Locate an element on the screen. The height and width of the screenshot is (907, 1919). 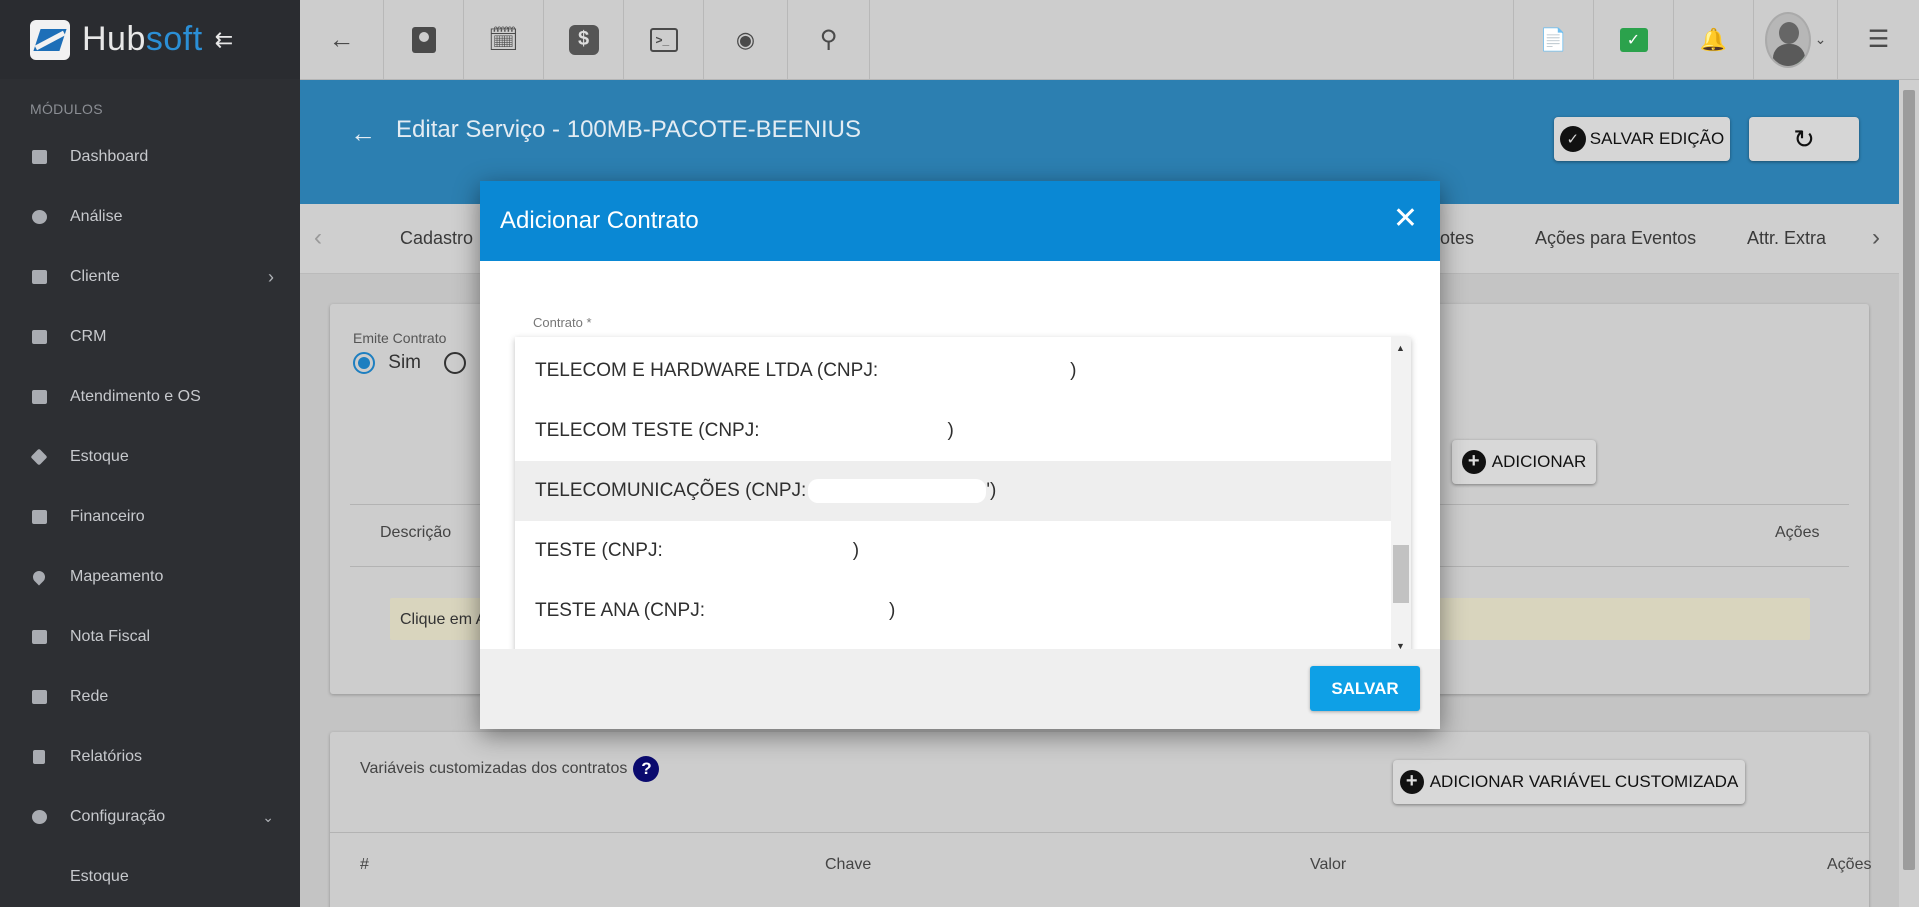
tab-lotes: otes is located at coordinates (1457, 238).